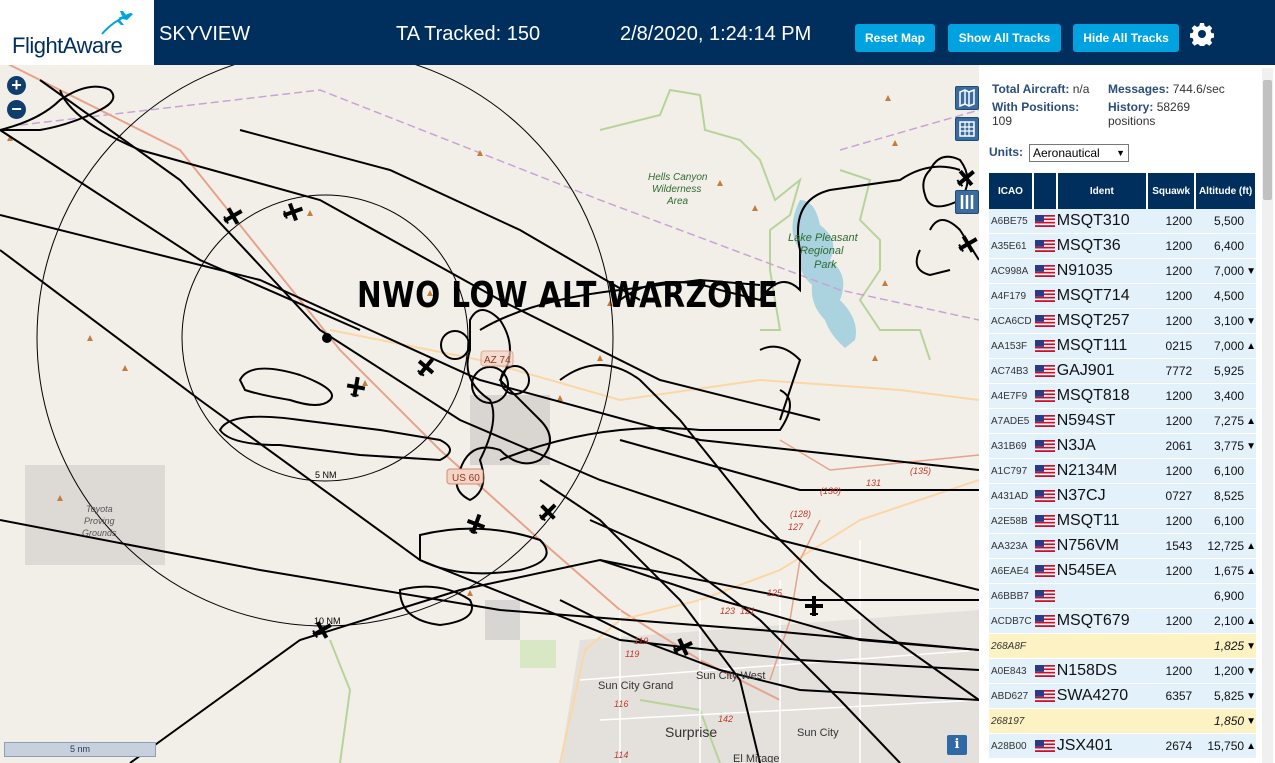 The width and height of the screenshot is (1275, 763). What do you see at coordinates (1122, 421) in the screenshot?
I see `aircraft-row: A7ADE5 N594ST 1200 7,275 ▲` at bounding box center [1122, 421].